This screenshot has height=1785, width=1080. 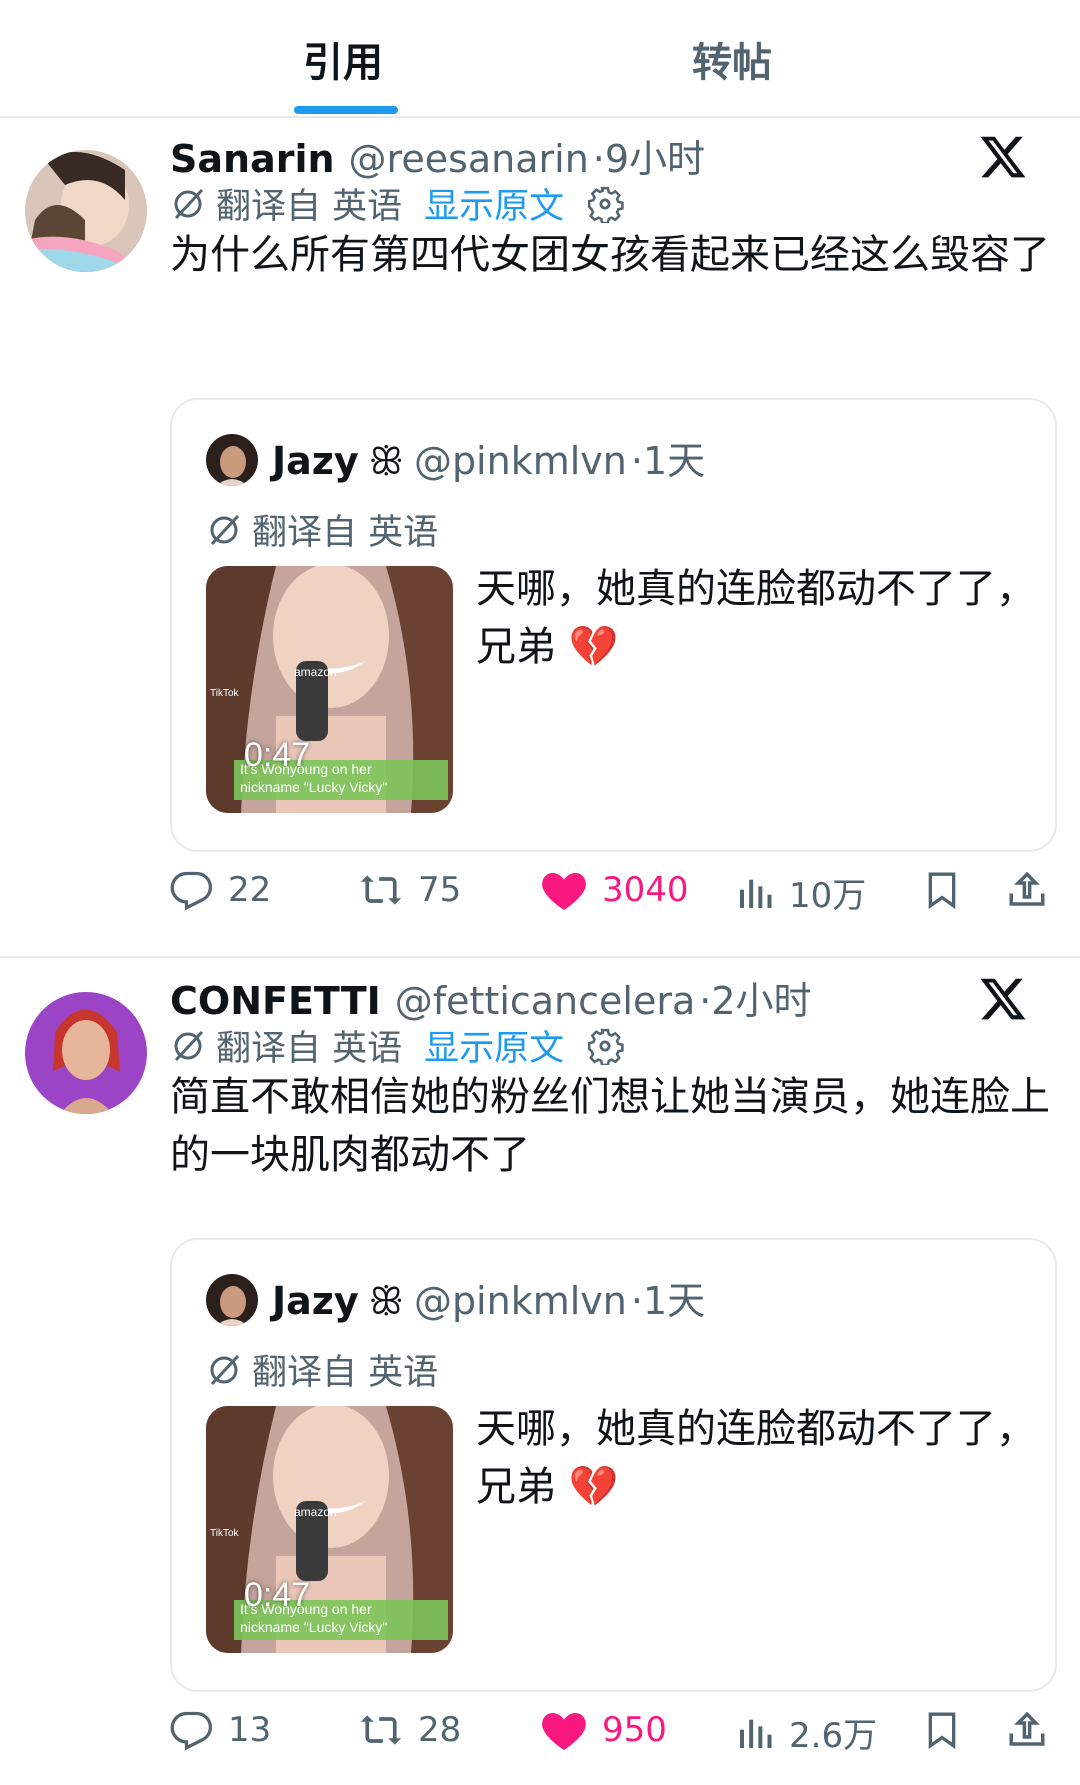 What do you see at coordinates (469, 159) in the screenshot?
I see `user-handle: @reesanarin` at bounding box center [469, 159].